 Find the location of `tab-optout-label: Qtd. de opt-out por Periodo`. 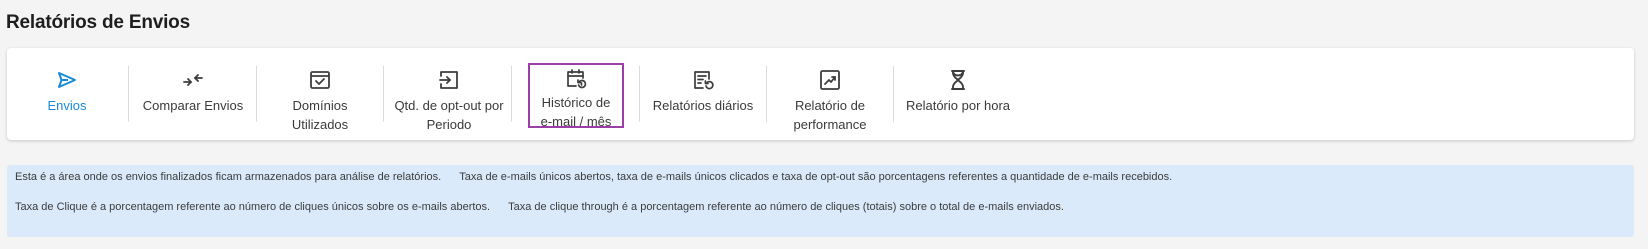

tab-optout-label: Qtd. de opt-out por Periodo is located at coordinates (449, 115).